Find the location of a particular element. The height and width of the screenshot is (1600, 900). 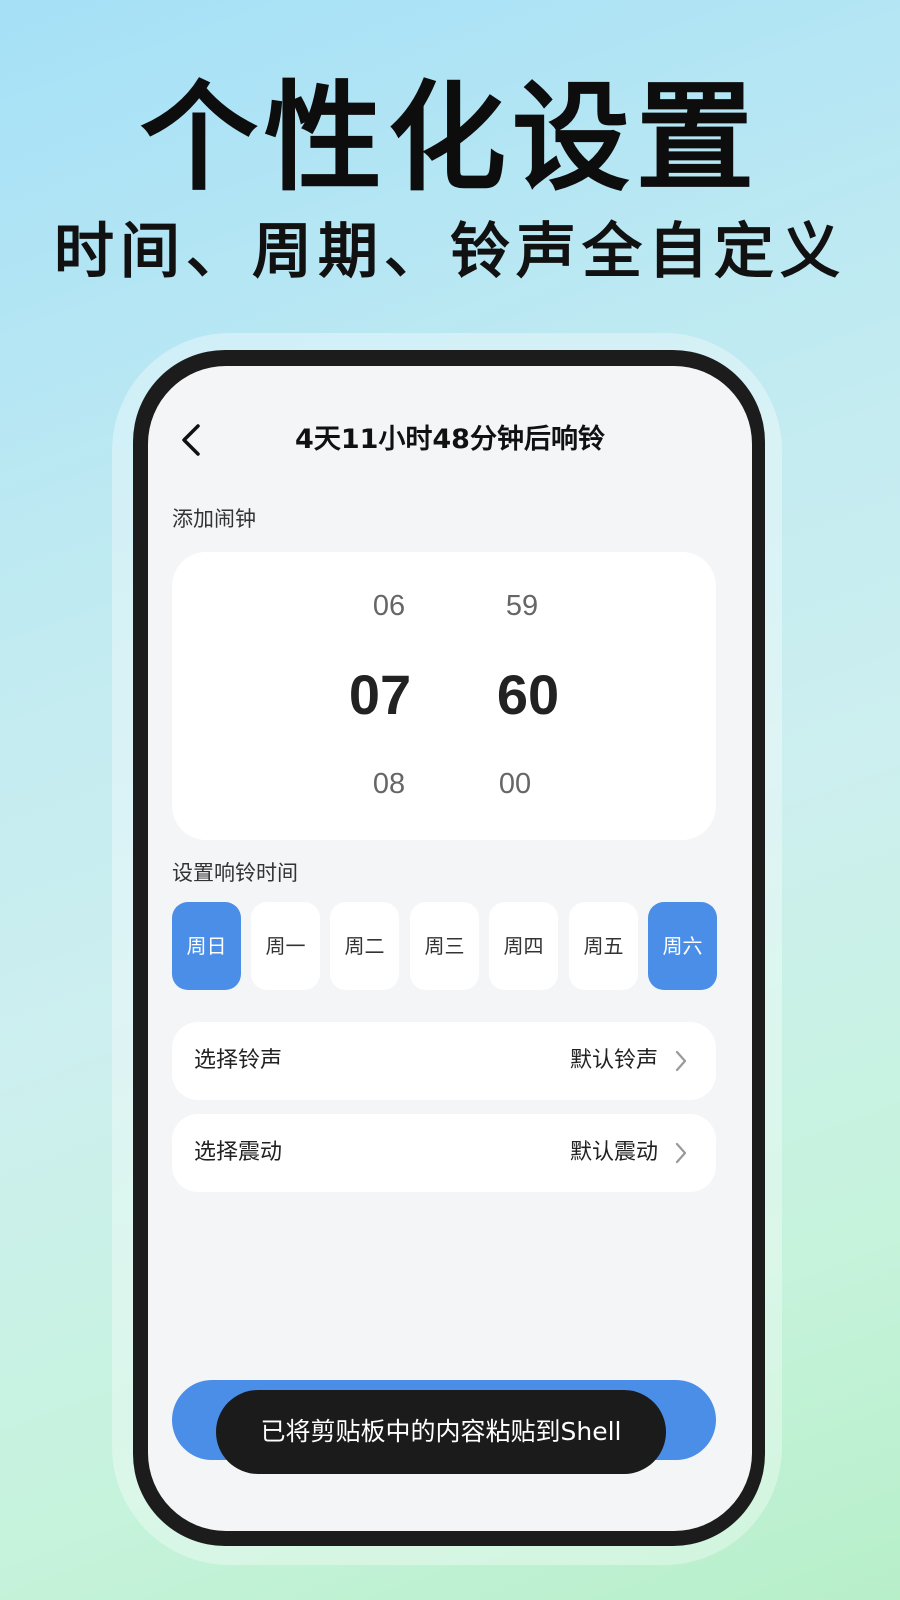

day-friday: 周五 is located at coordinates (603, 946).